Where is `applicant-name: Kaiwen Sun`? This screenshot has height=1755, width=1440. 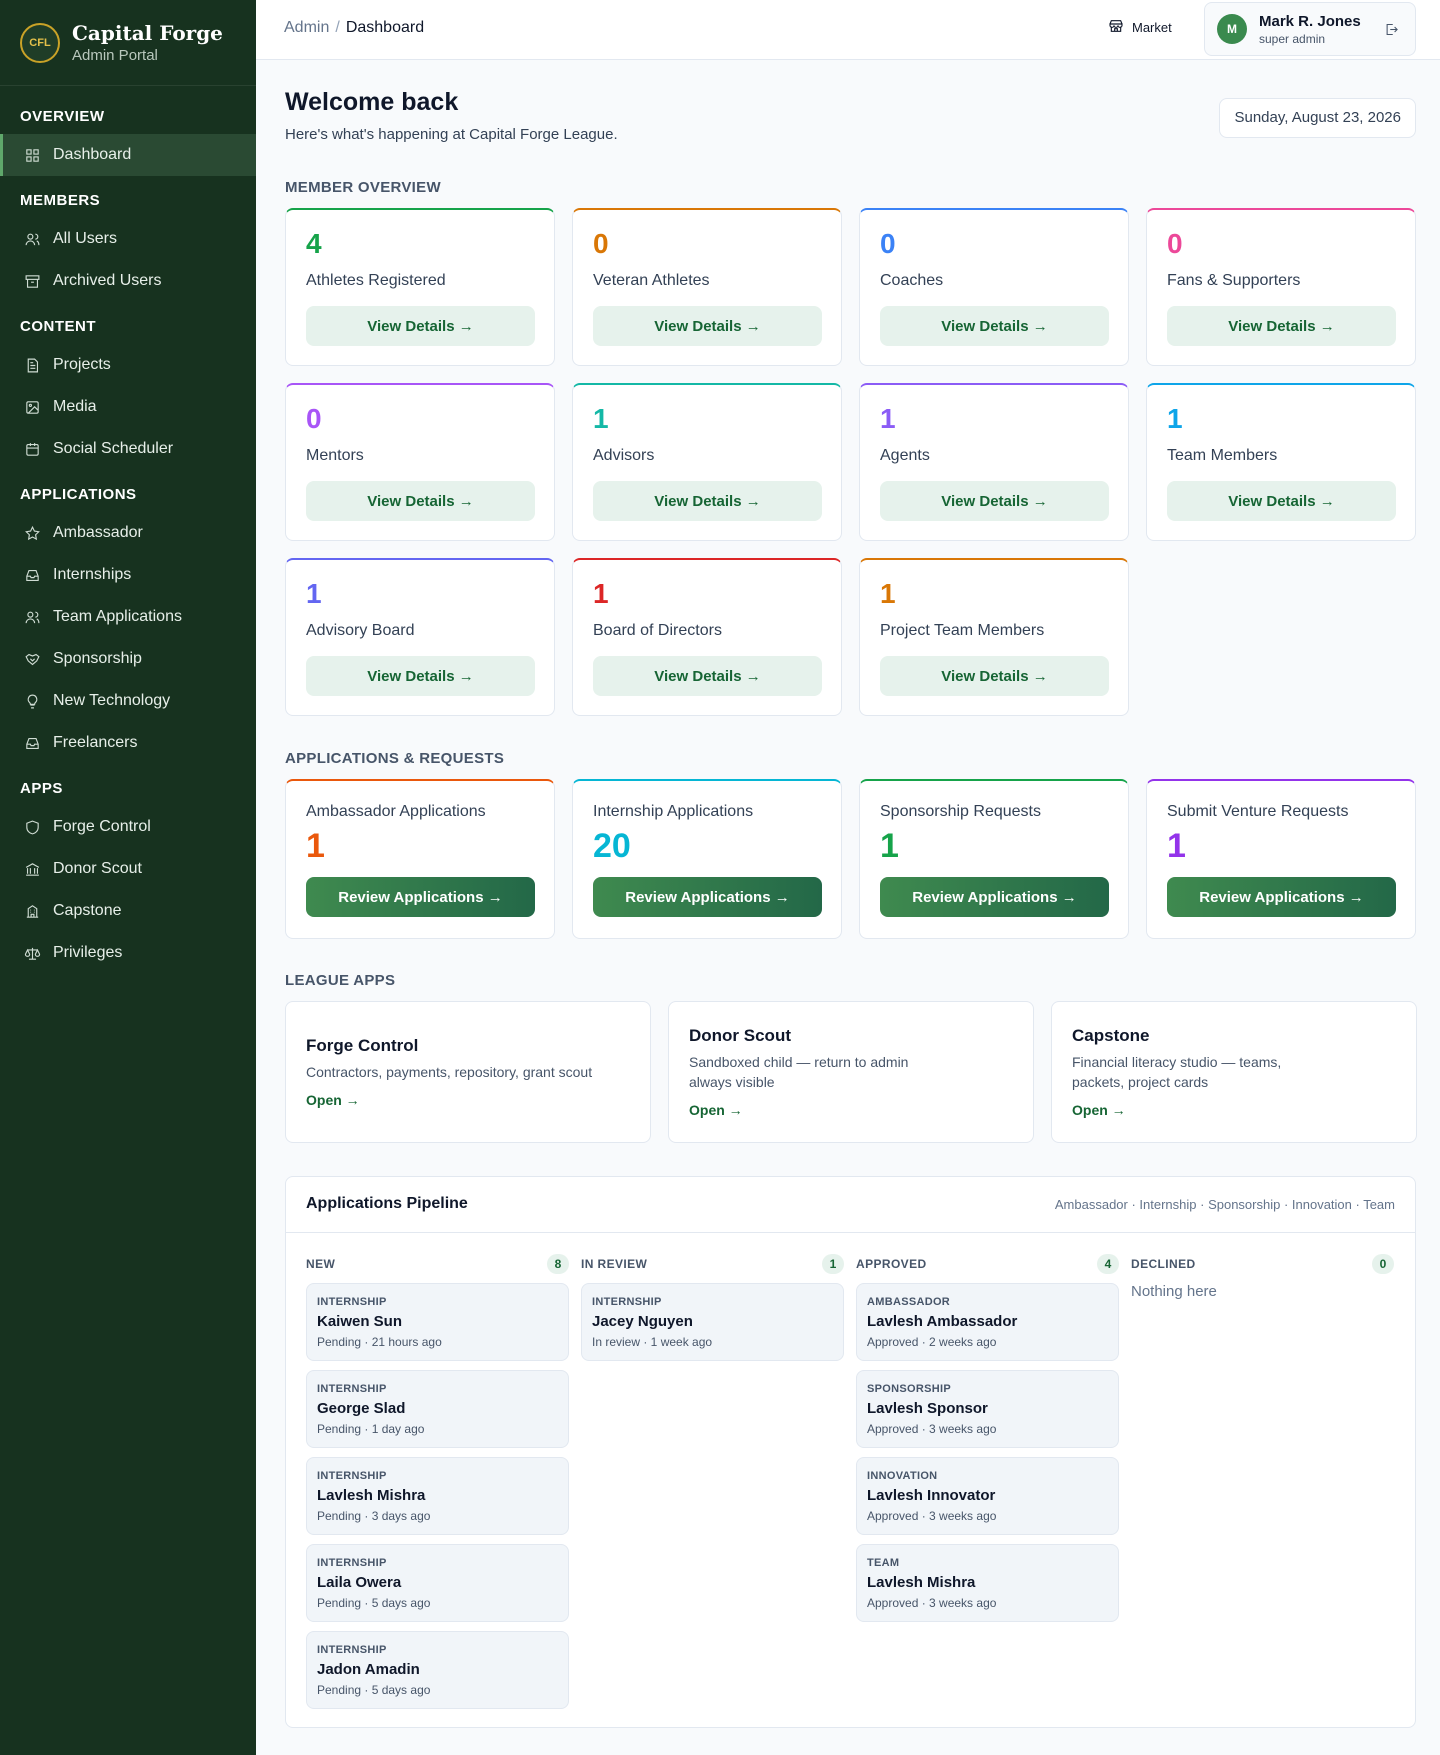 applicant-name: Kaiwen Sun is located at coordinates (360, 1321).